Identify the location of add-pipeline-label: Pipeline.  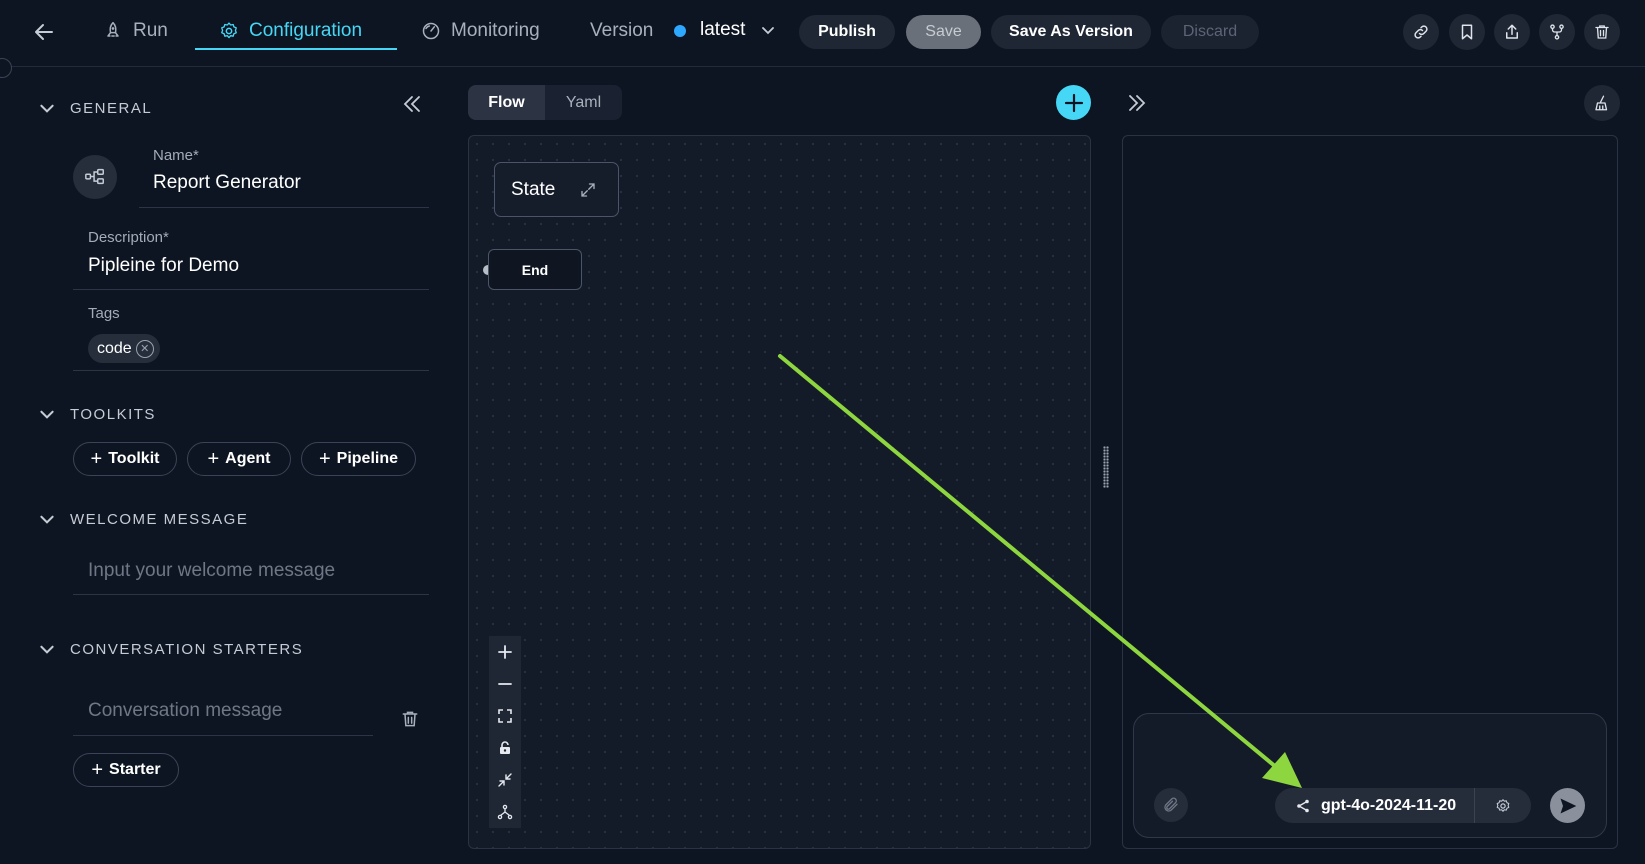
(367, 458).